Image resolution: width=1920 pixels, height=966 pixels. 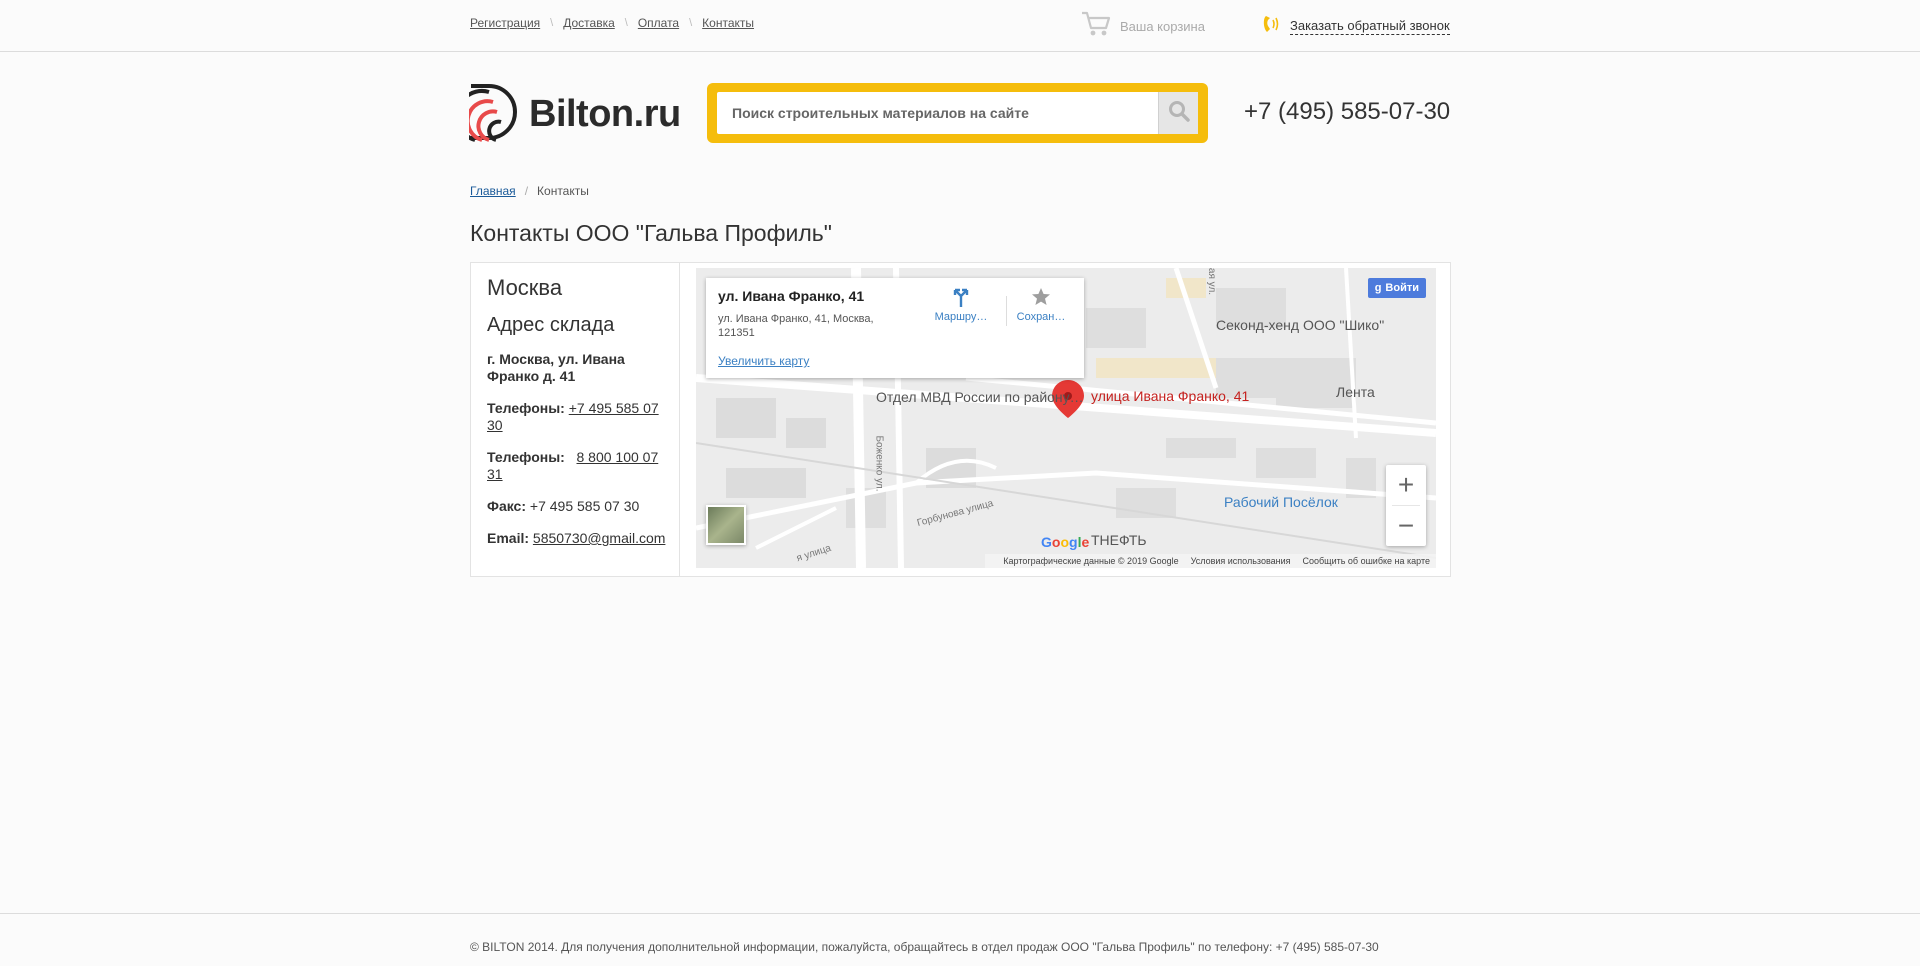 I want to click on map-poi-lenta: Лента, so click(x=1355, y=392).